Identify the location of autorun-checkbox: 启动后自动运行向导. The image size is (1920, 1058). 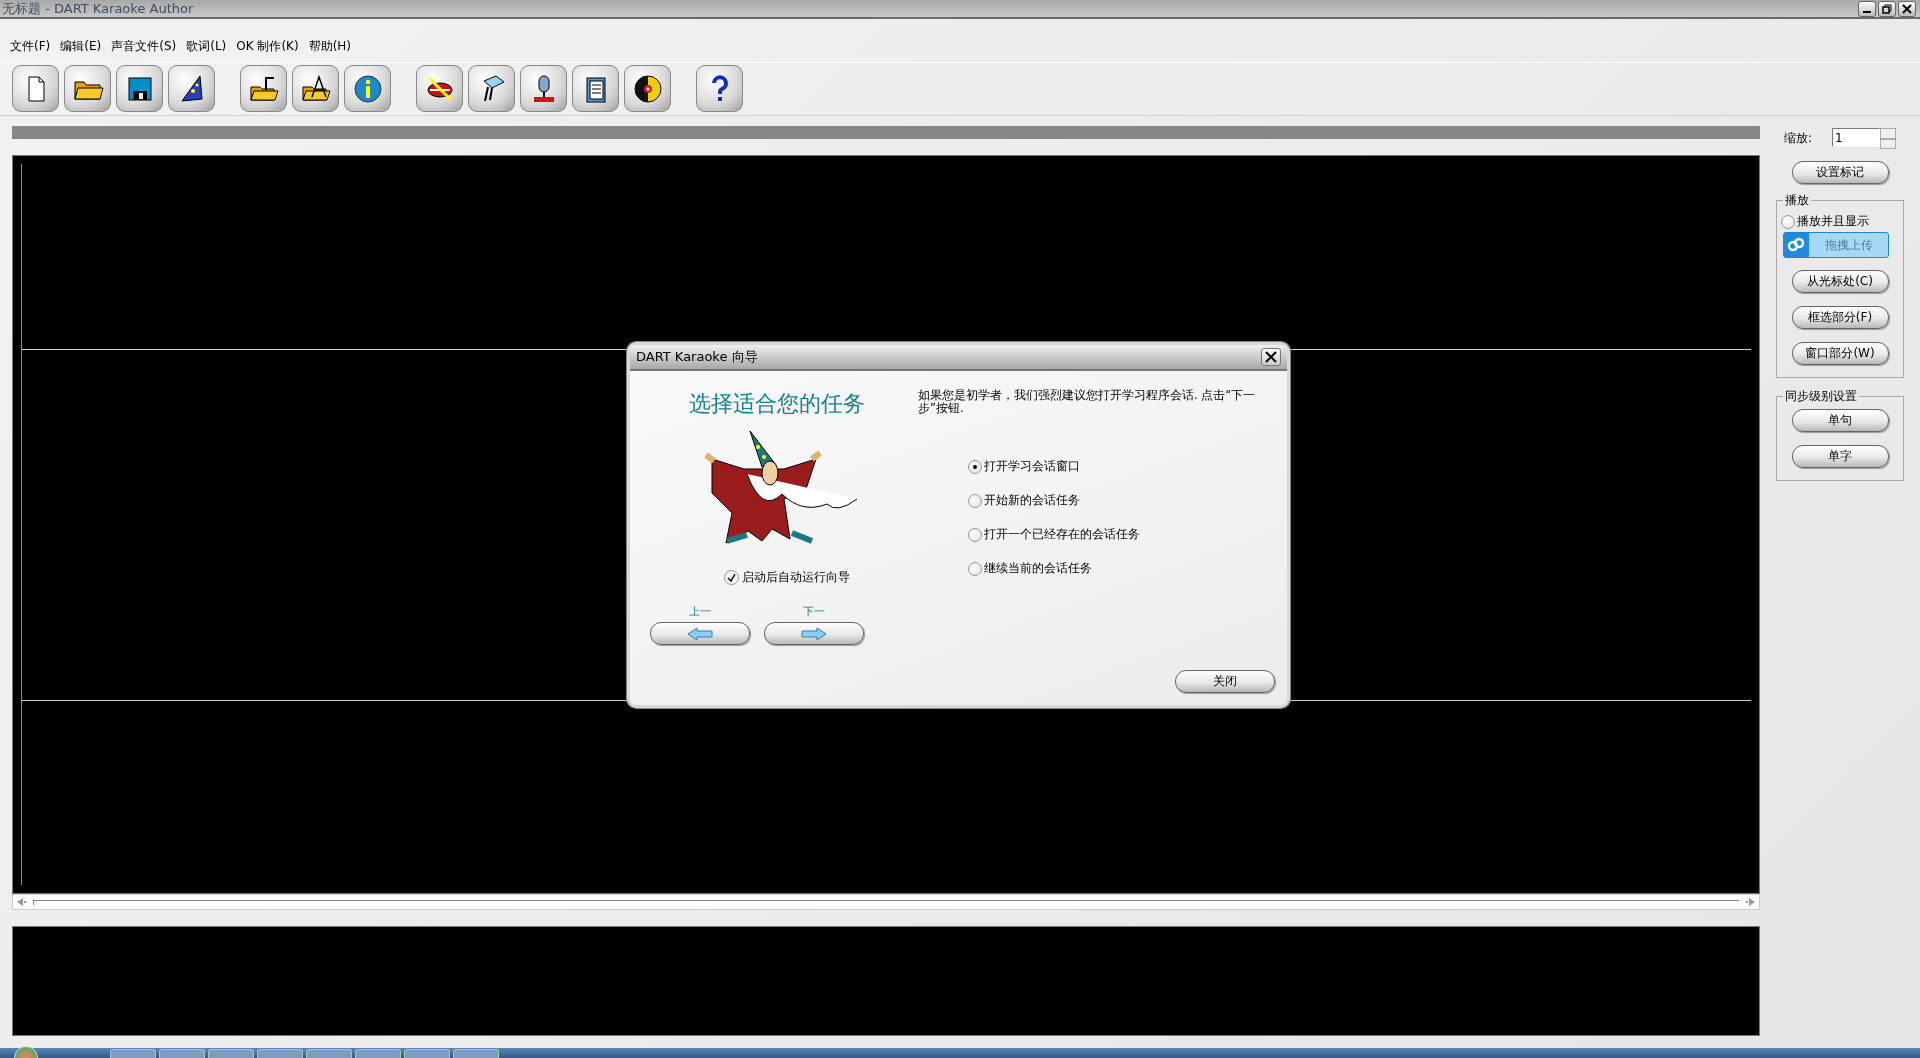
(787, 577).